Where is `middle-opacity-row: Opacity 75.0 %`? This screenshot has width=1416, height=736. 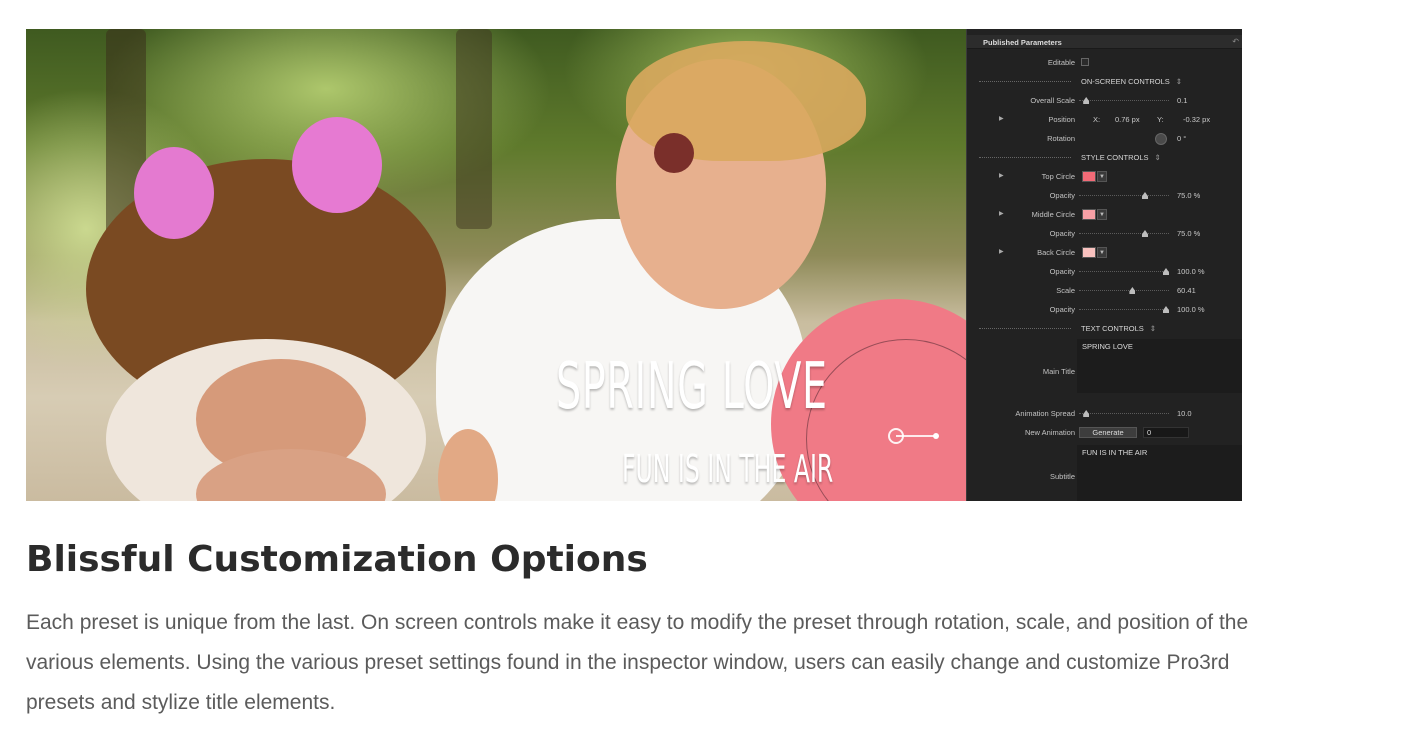
middle-opacity-row: Opacity 75.0 % is located at coordinates (1104, 234).